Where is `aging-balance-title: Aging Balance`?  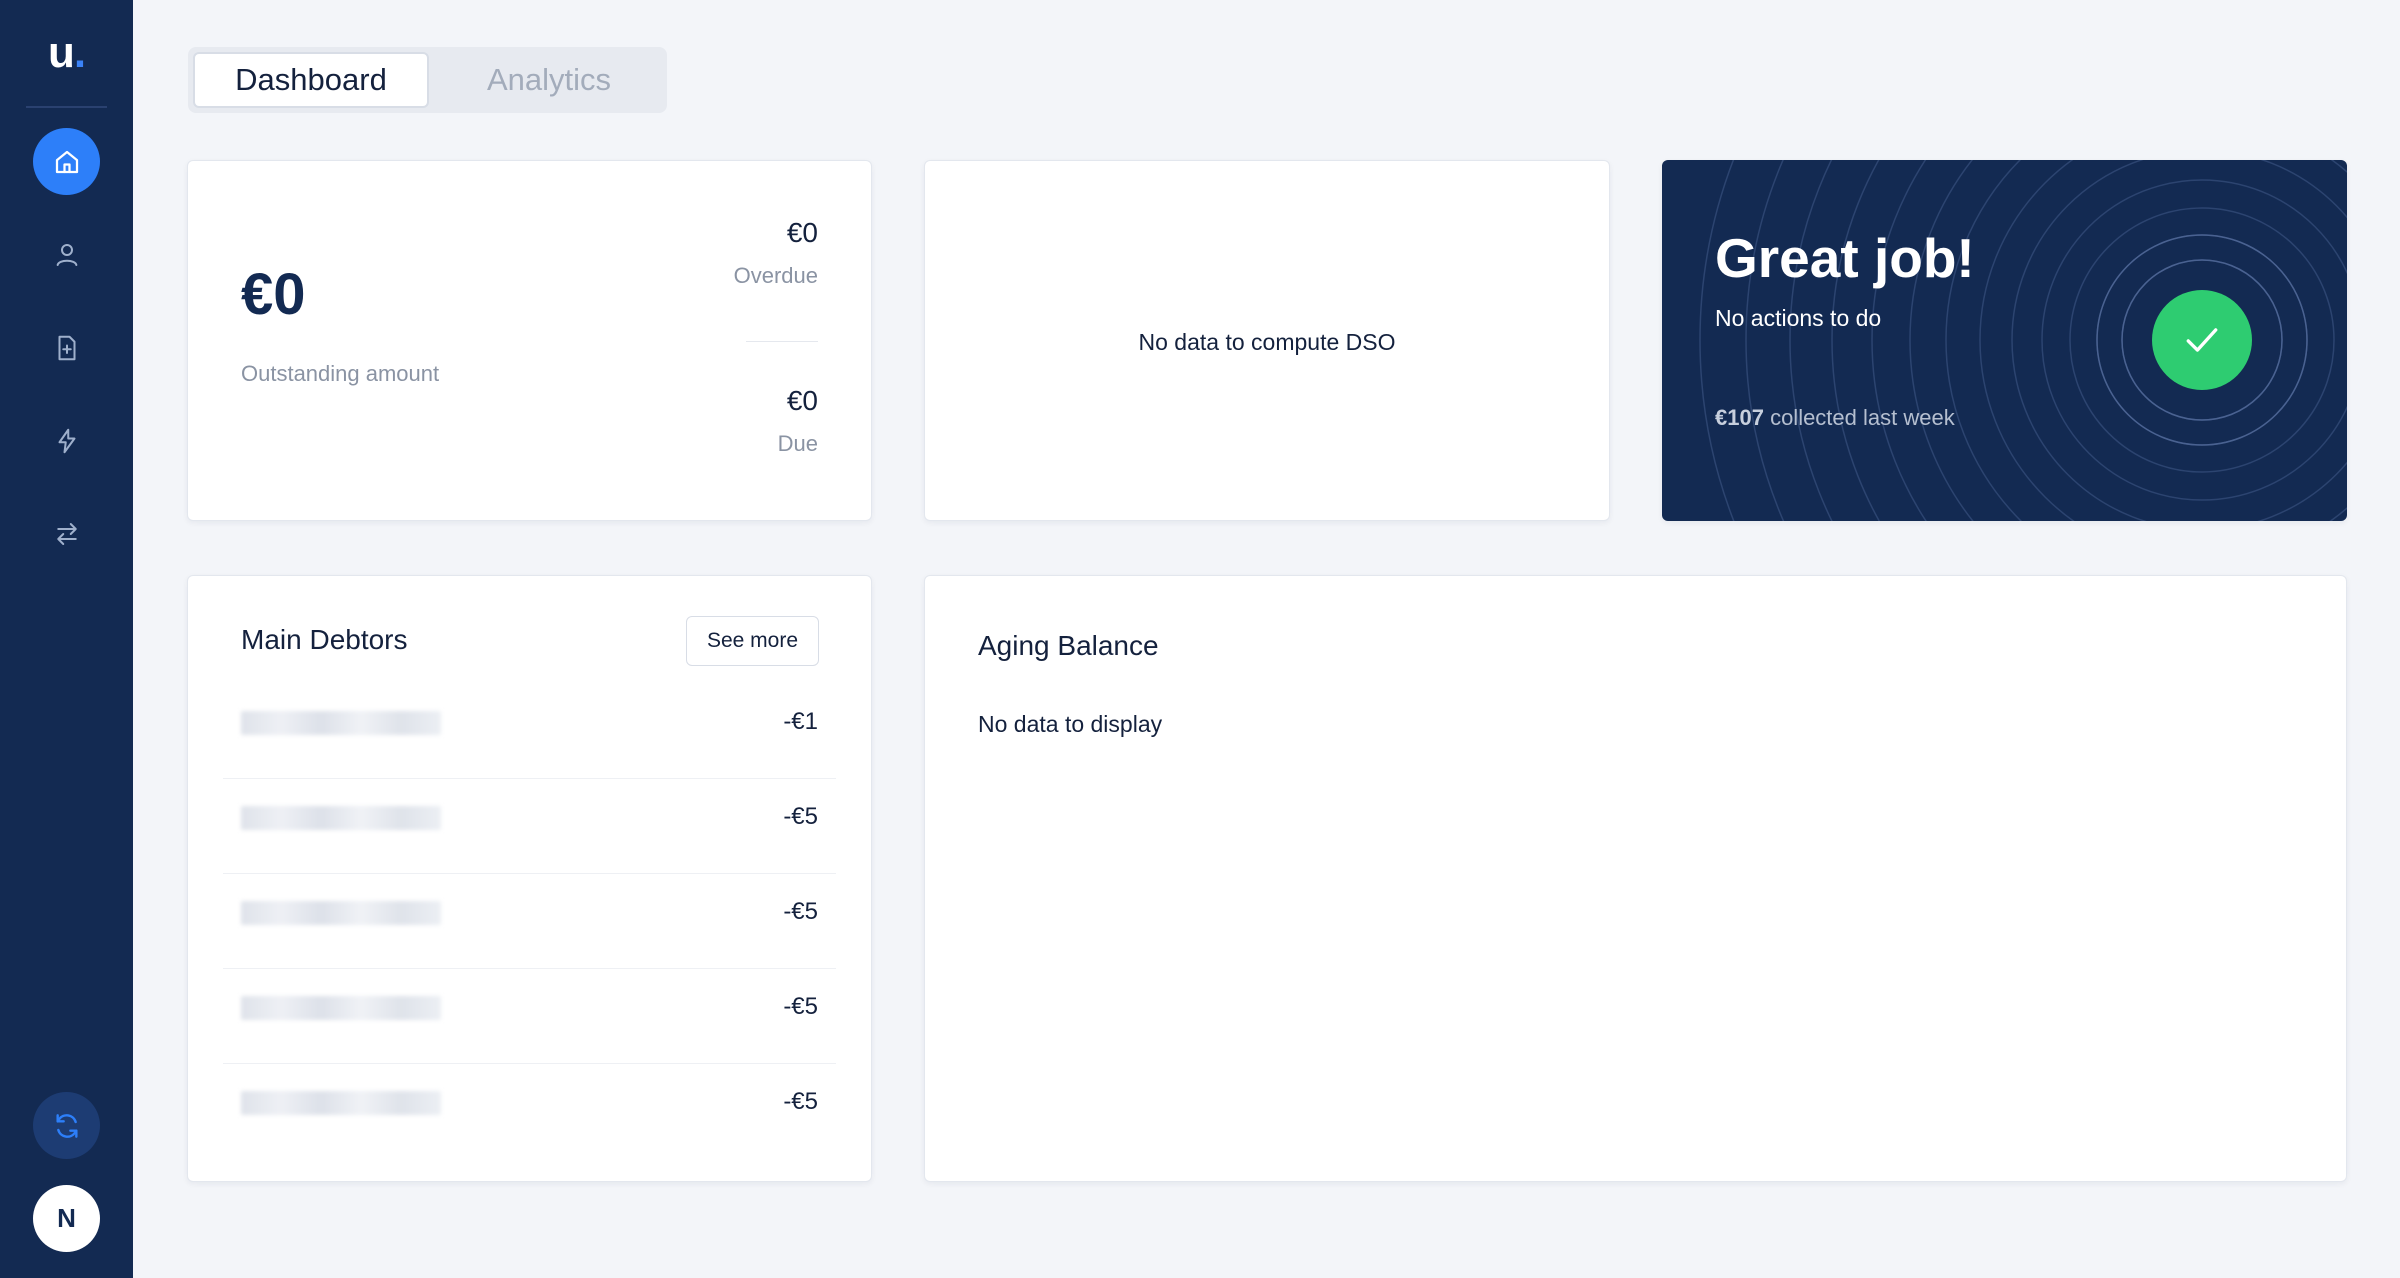
aging-balance-title: Aging Balance is located at coordinates (1068, 645).